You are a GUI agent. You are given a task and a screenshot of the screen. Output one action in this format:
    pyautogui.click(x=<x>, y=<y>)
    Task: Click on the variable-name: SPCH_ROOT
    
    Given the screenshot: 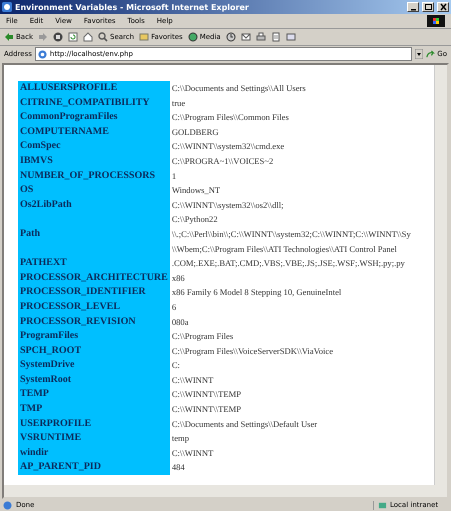 What is the action you would take?
    pyautogui.click(x=94, y=351)
    